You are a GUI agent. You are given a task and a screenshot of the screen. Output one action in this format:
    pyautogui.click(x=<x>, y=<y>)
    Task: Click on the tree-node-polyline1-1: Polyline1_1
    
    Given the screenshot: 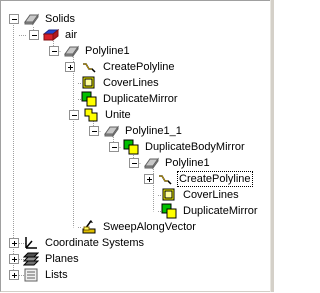 What is the action you would take?
    pyautogui.click(x=143, y=131)
    